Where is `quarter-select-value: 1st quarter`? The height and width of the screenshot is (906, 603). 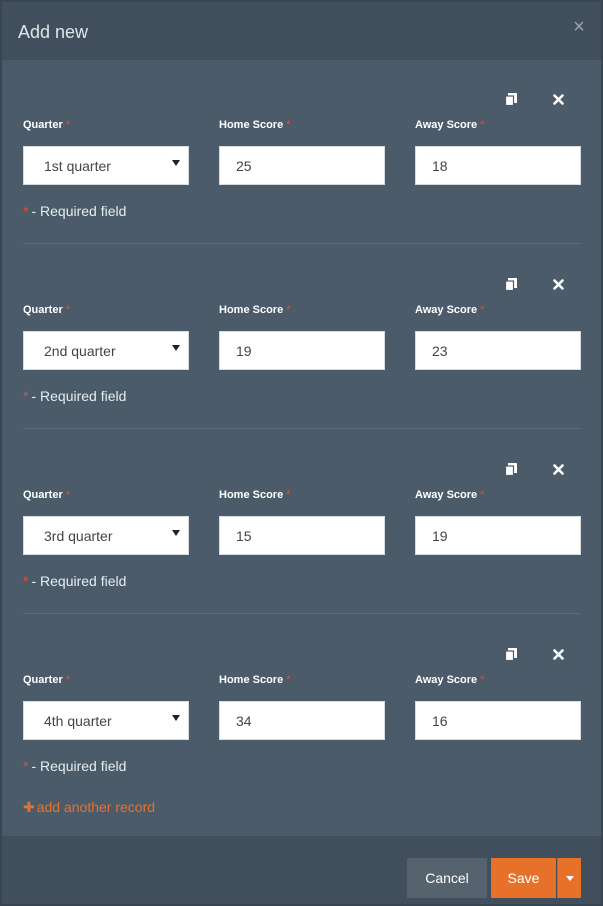 quarter-select-value: 1st quarter is located at coordinates (77, 165).